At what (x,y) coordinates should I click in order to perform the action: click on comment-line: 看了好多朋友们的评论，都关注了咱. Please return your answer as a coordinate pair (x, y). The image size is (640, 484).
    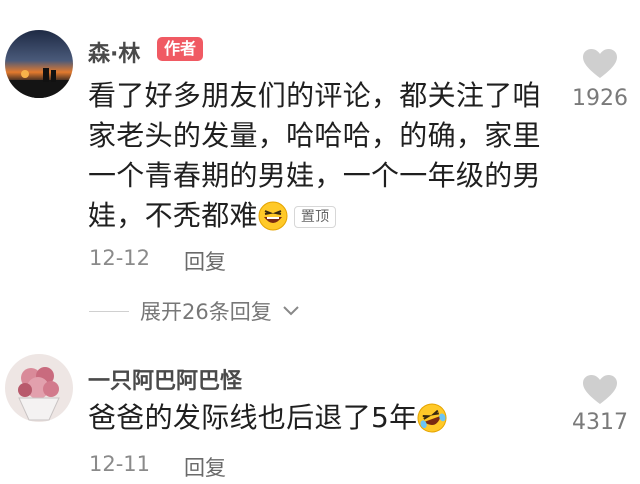
    Looking at the image, I should click on (314, 95).